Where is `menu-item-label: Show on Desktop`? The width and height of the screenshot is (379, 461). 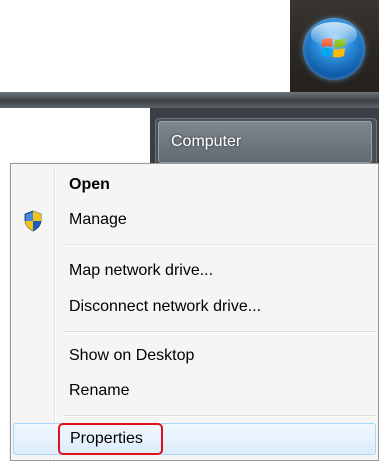 menu-item-label: Show on Desktop is located at coordinates (132, 355).